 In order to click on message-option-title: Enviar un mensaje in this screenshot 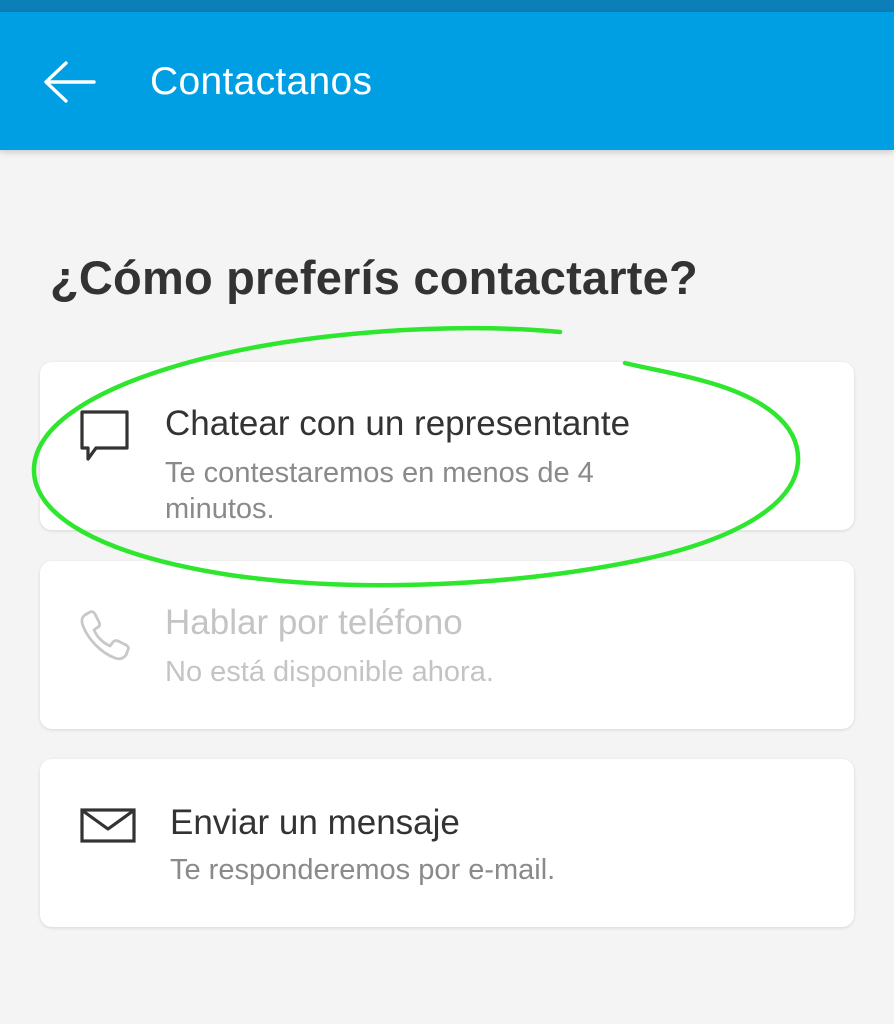, I will do `click(315, 822)`.